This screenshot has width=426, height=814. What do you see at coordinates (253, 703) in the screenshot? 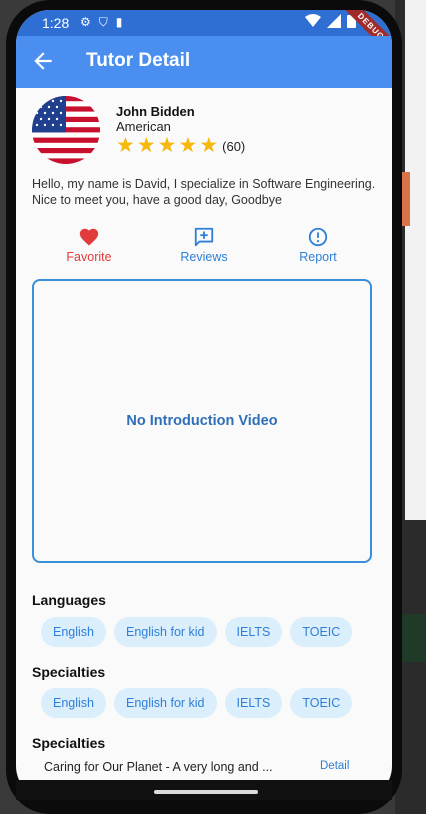
I see `specialty-chip: IELTS` at bounding box center [253, 703].